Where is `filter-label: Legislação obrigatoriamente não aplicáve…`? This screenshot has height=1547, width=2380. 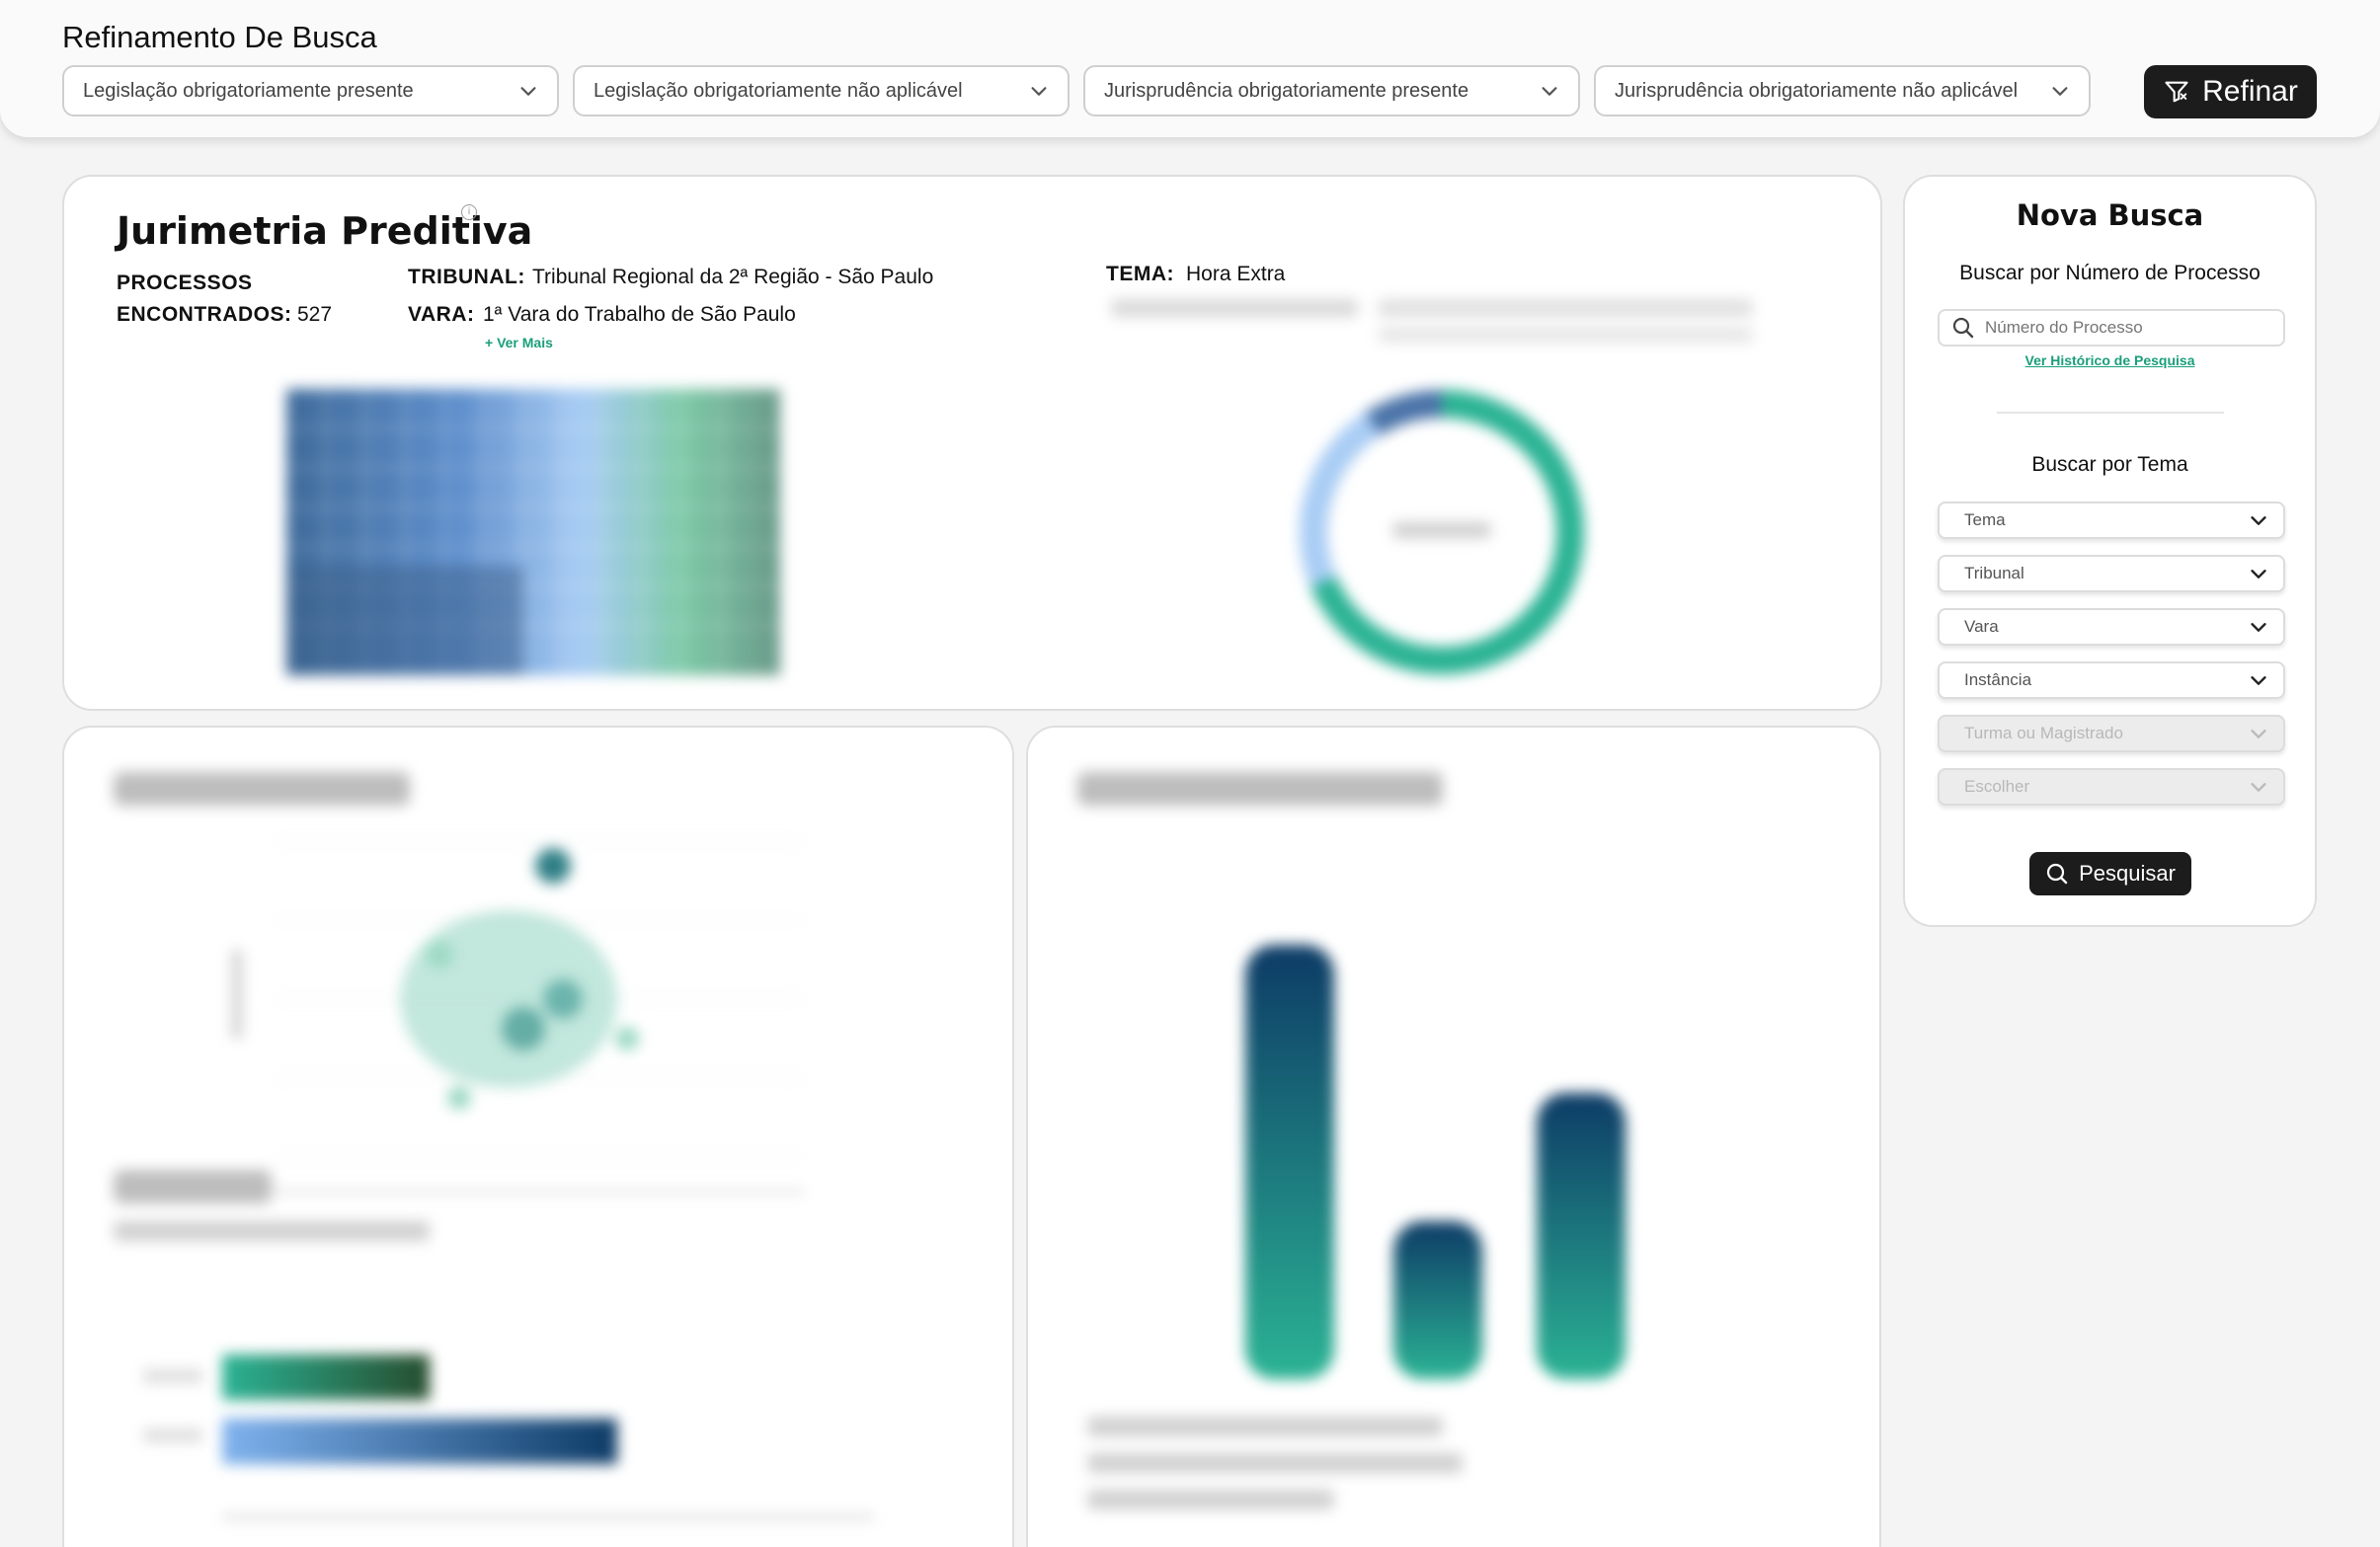
filter-label: Legislação obrigatoriamente não aplicáve… is located at coordinates (778, 90).